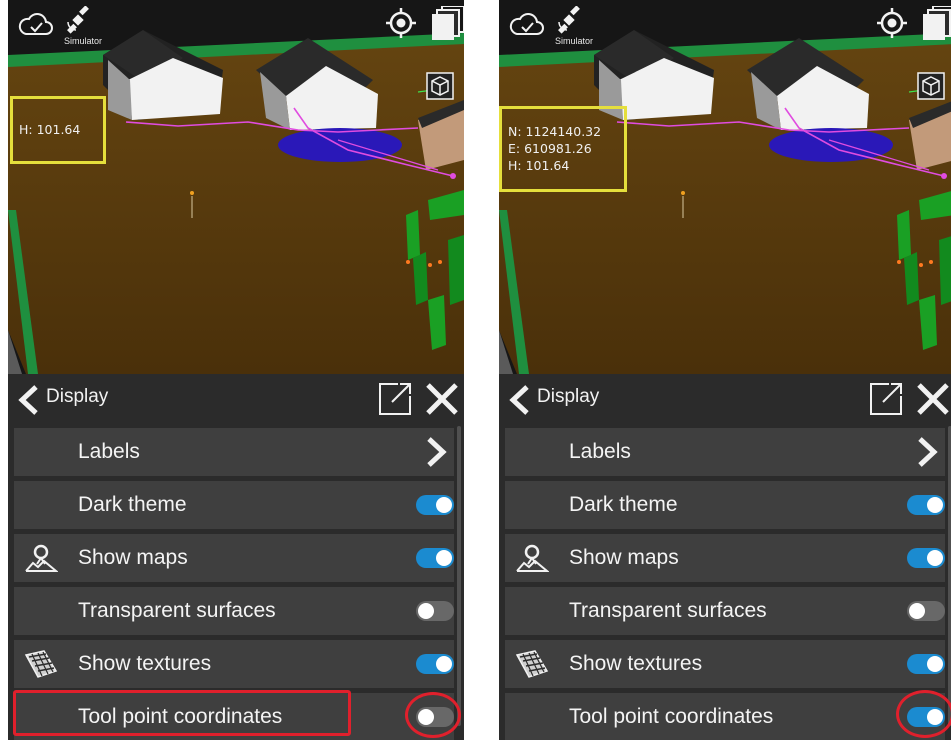 The width and height of the screenshot is (951, 740). I want to click on menu-item-tool-point-coordinates: Tool point coordinates, so click(725, 716).